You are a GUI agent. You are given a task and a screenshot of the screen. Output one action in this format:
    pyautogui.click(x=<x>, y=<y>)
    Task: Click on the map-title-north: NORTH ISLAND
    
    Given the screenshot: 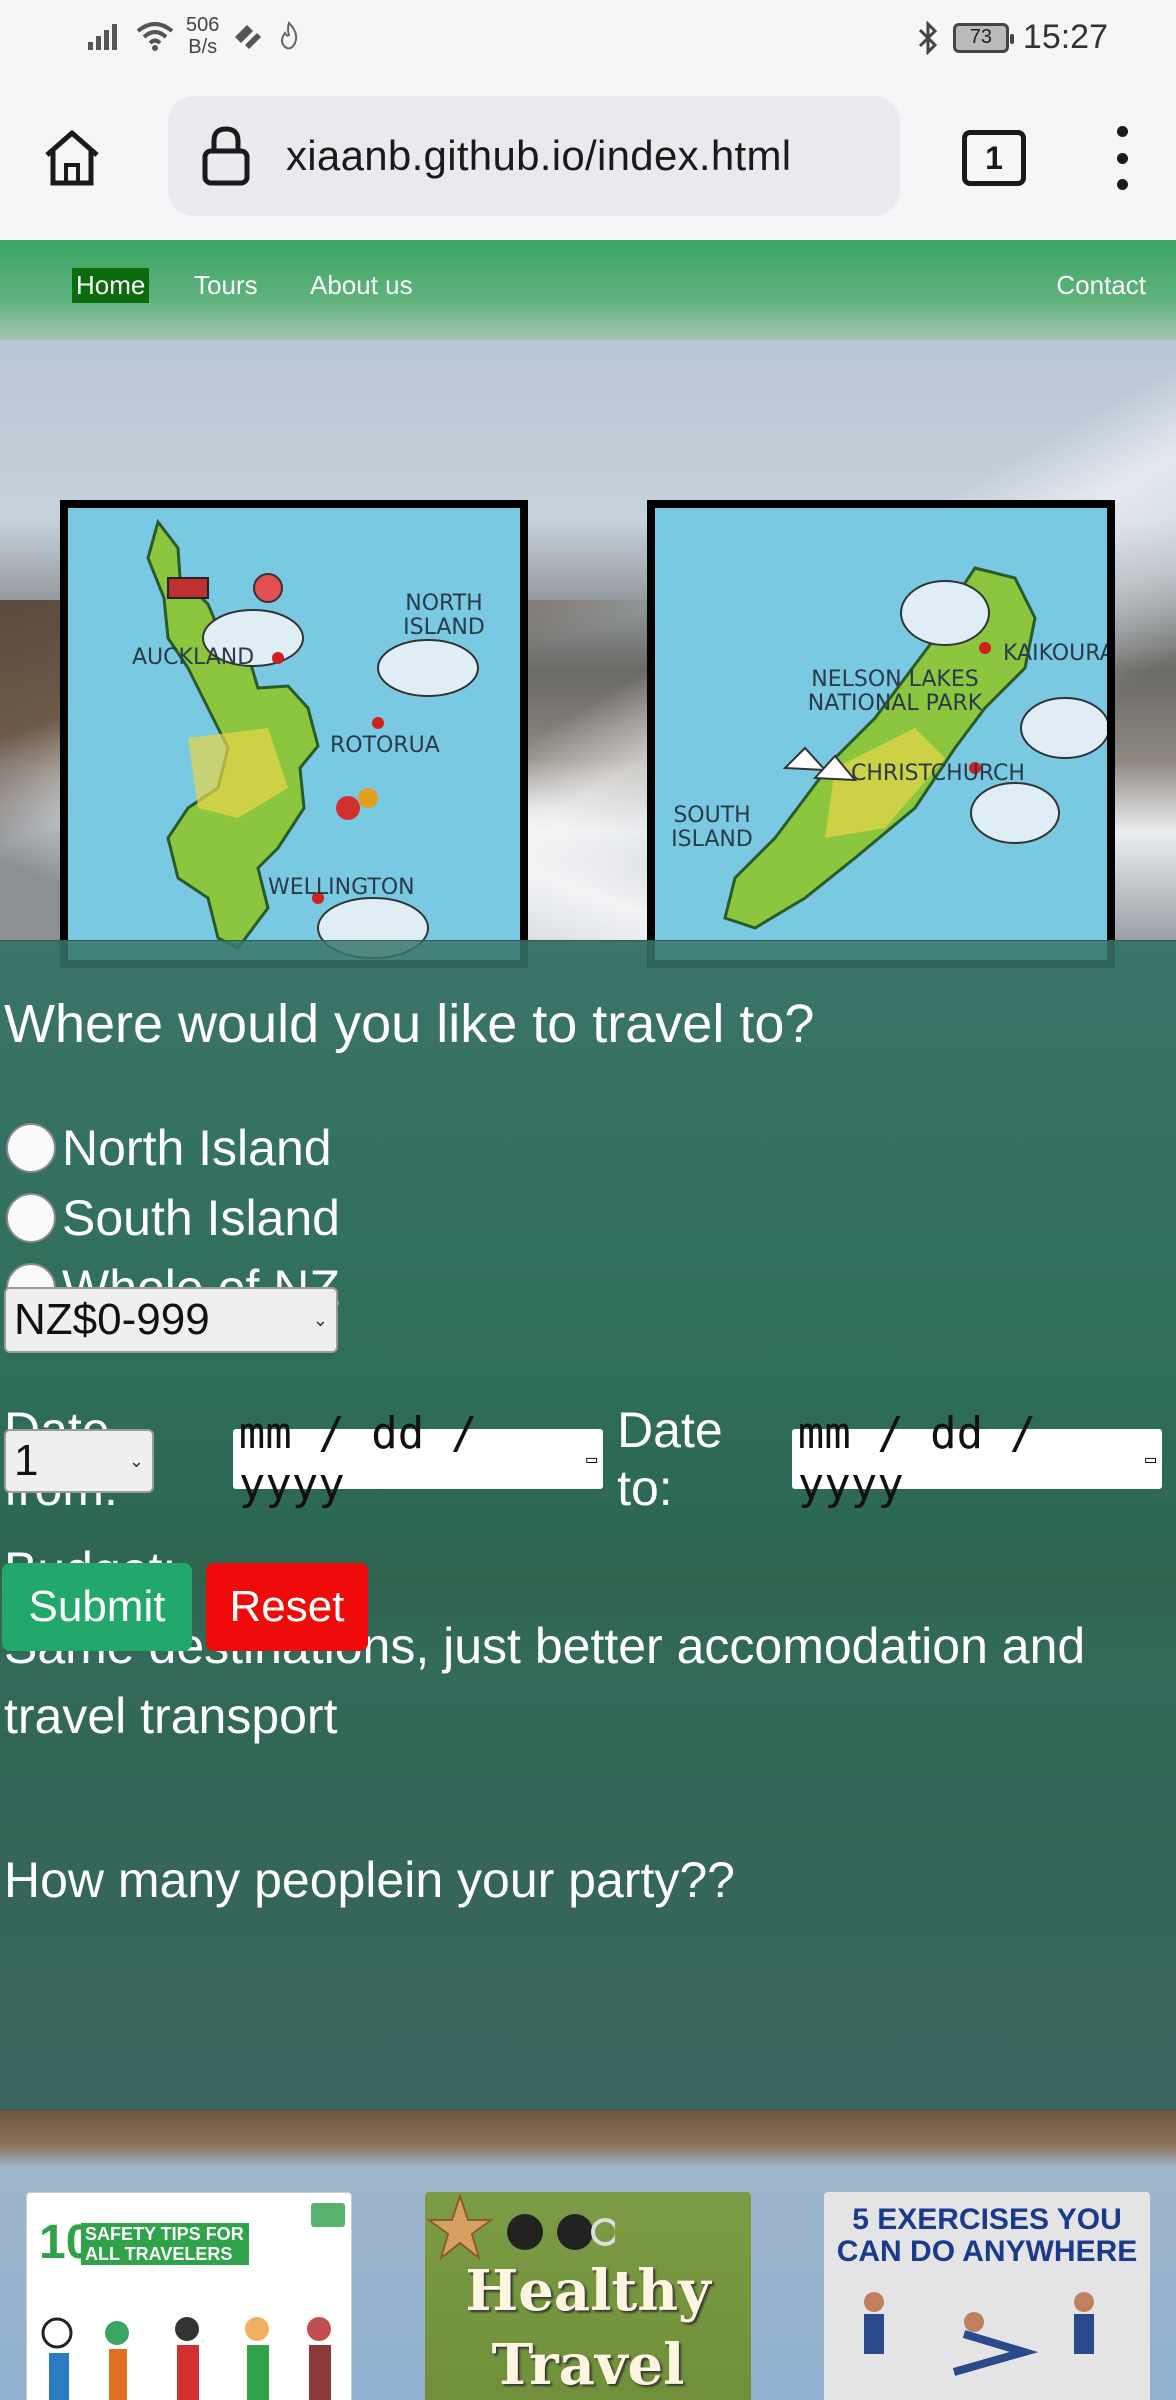 What is the action you would take?
    pyautogui.click(x=444, y=615)
    